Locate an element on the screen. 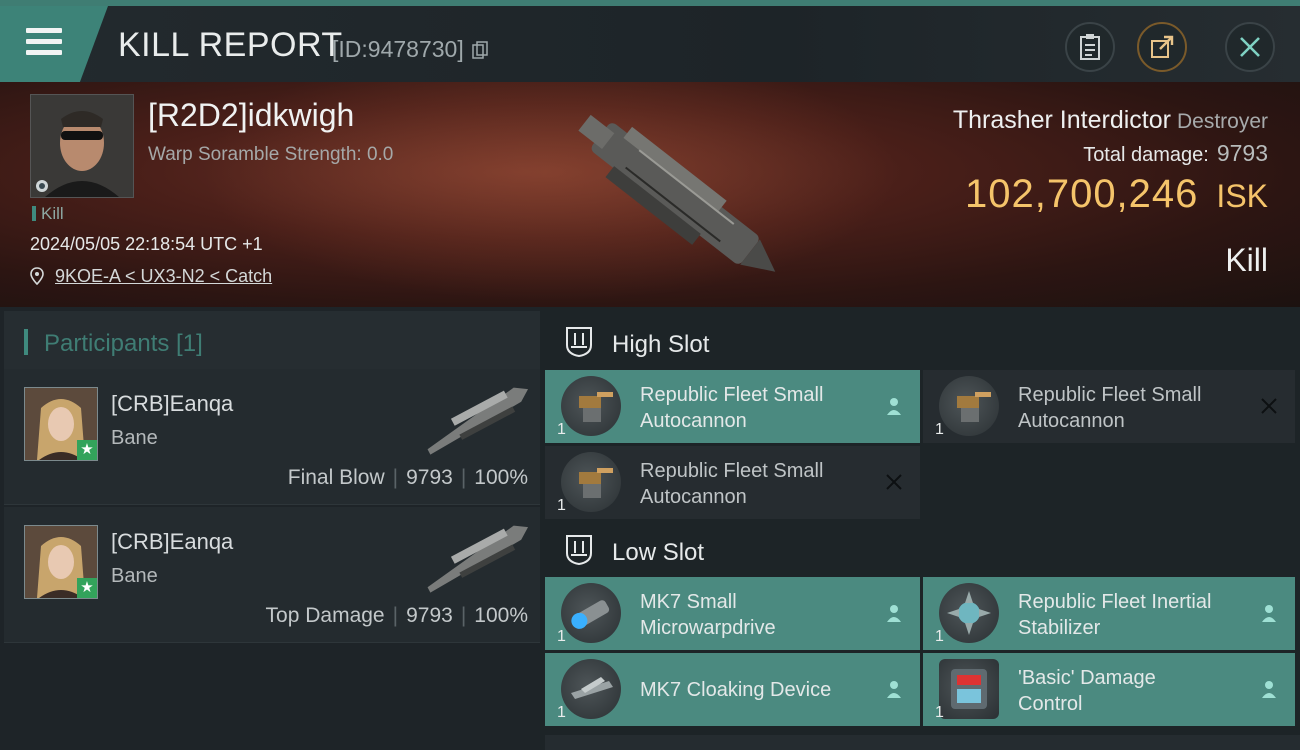 The width and height of the screenshot is (1300, 750). warp-scramble-strength: Warp Soramble Strength: 0.0 is located at coordinates (271, 154).